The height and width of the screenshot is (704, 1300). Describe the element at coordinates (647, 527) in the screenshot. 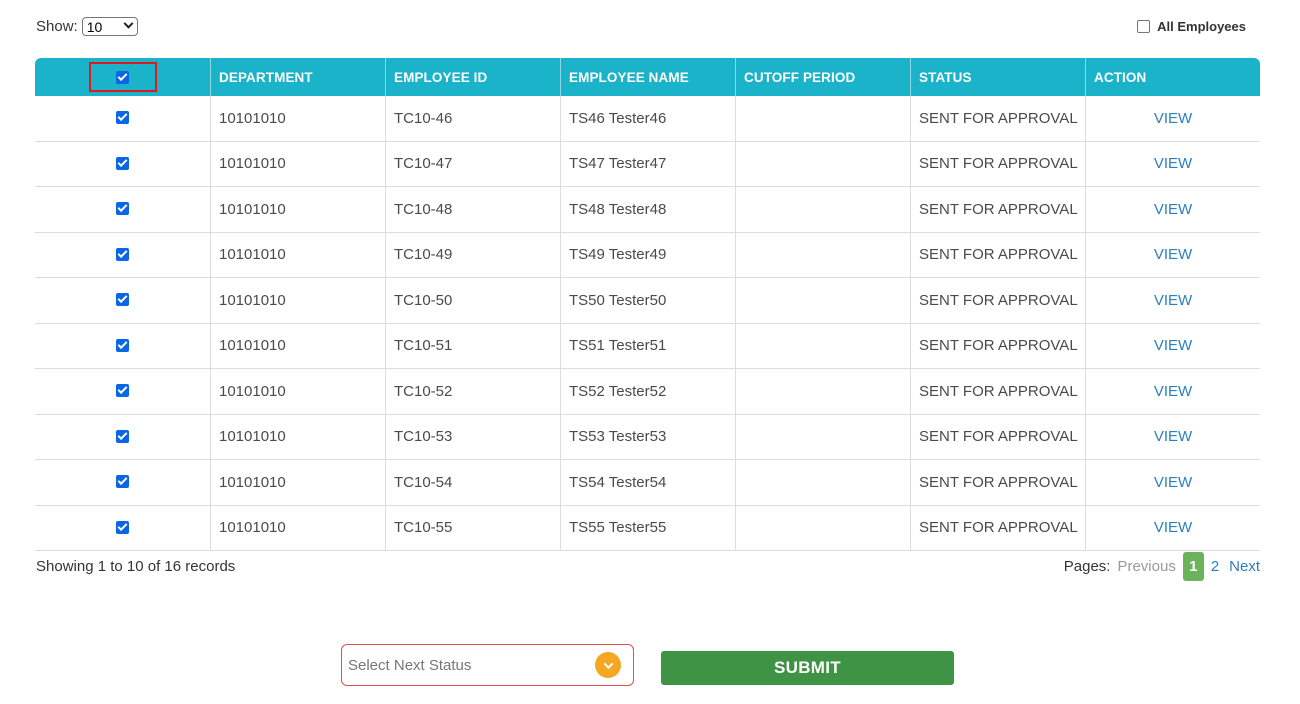

I see `employee-name-cell: TS55 Tester55` at that location.